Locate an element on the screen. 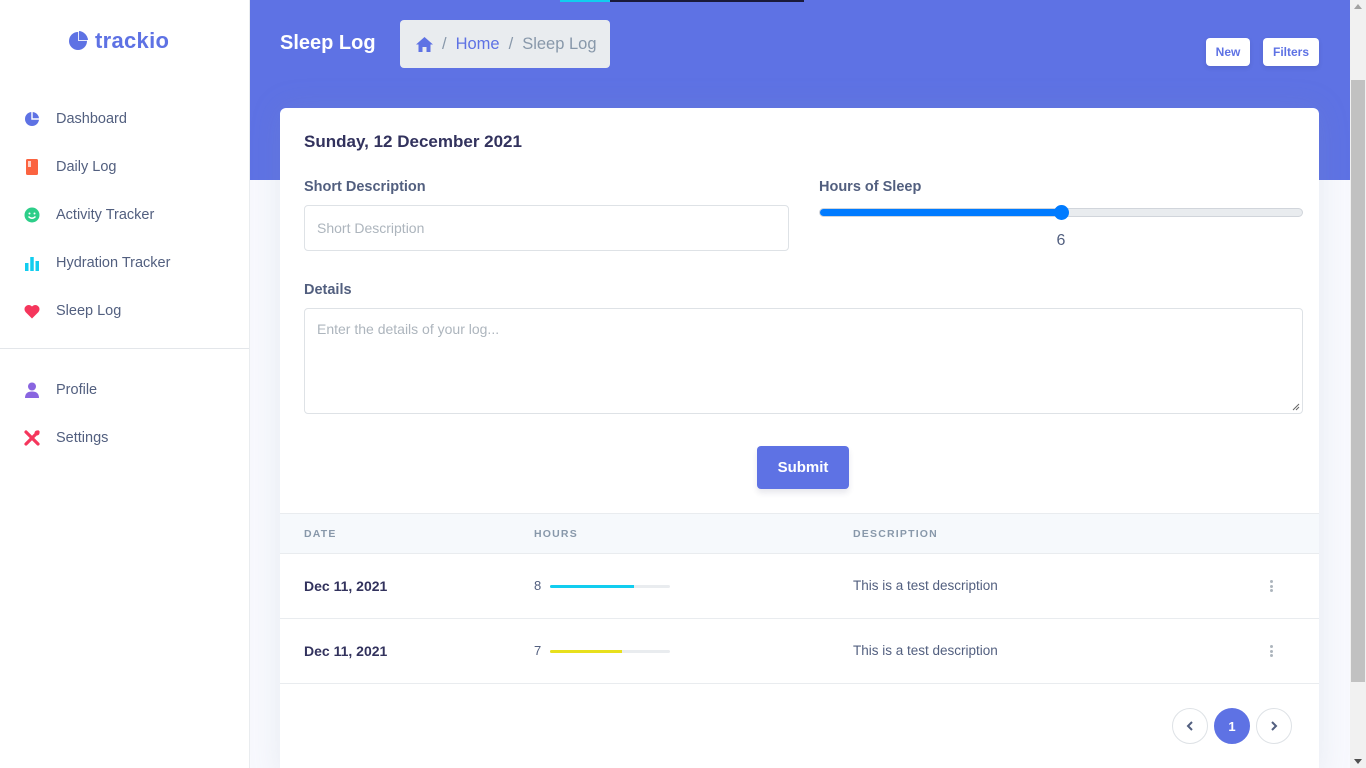  page-title: Sleep Log is located at coordinates (328, 43).